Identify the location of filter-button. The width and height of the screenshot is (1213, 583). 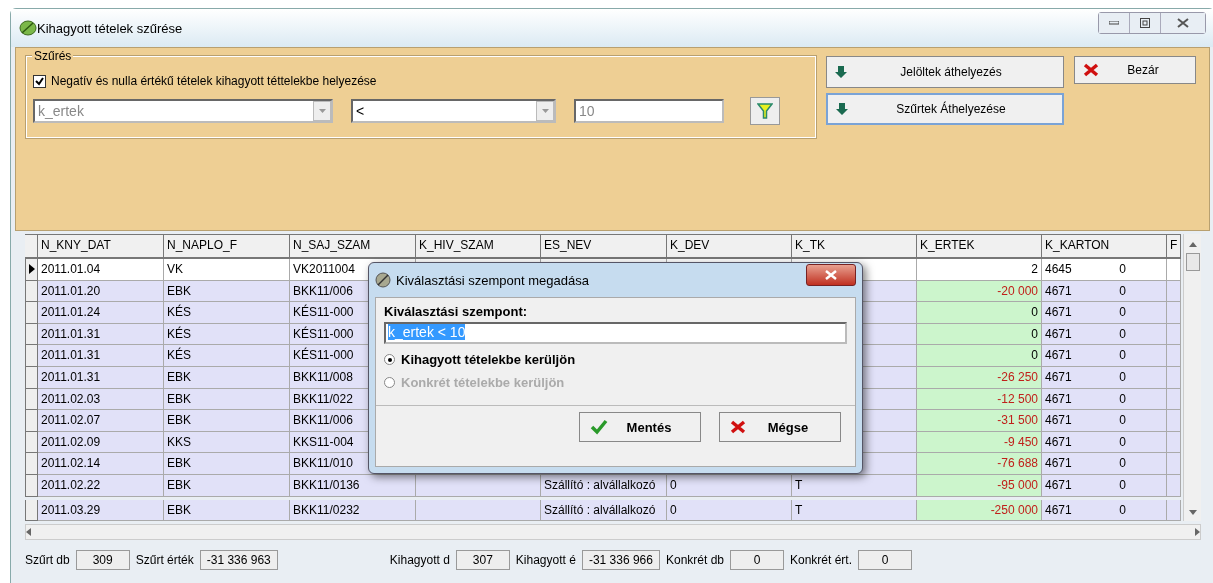
(765, 111).